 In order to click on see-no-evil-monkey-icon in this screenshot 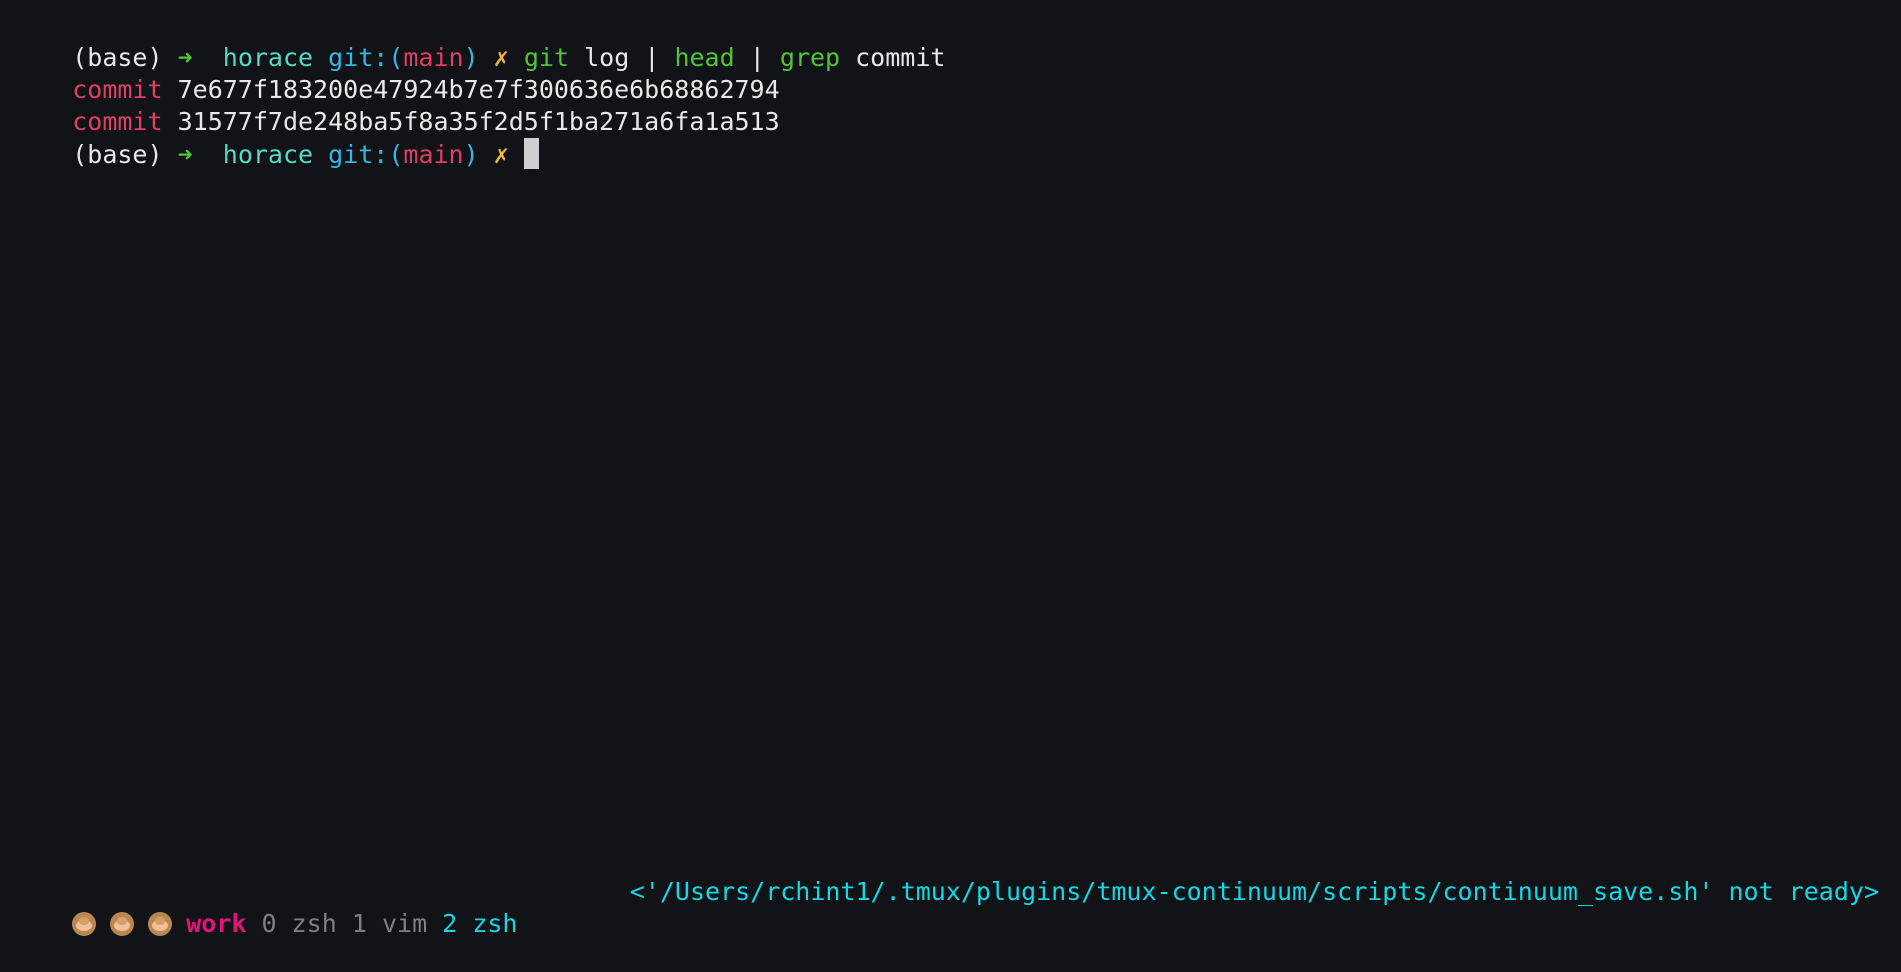, I will do `click(84, 924)`.